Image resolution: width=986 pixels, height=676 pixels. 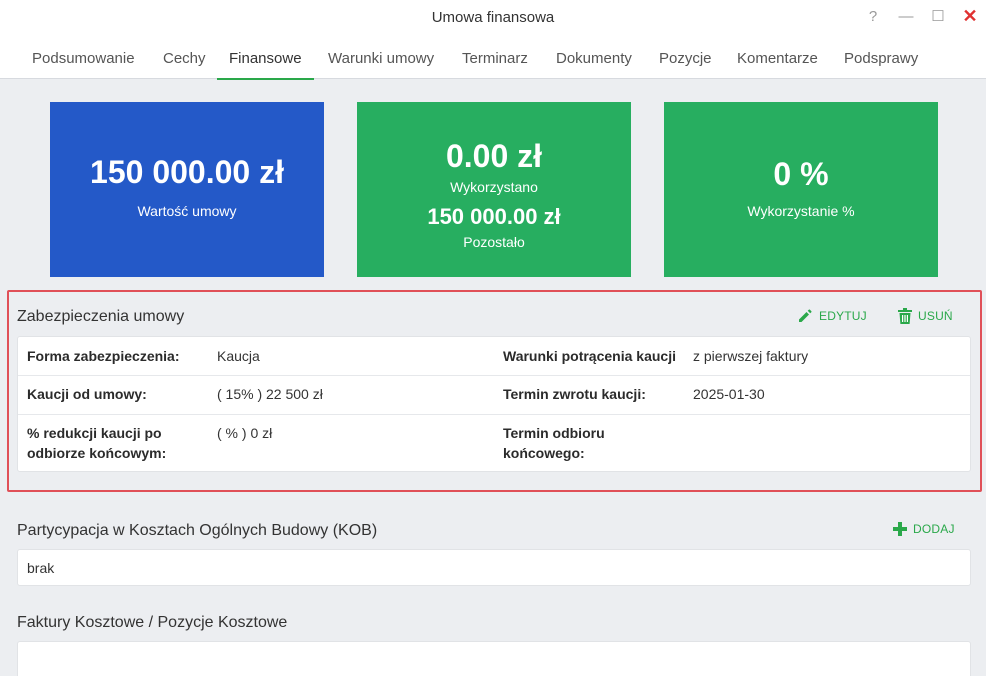 I want to click on kob-value: brak, so click(x=41, y=568).